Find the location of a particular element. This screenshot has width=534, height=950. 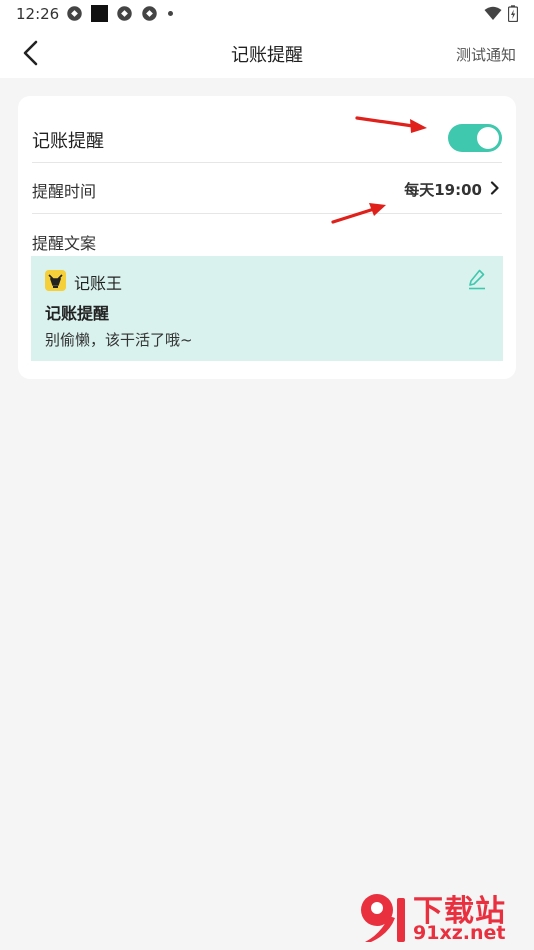

reminder-time-label: 提醒时间 is located at coordinates (64, 191).